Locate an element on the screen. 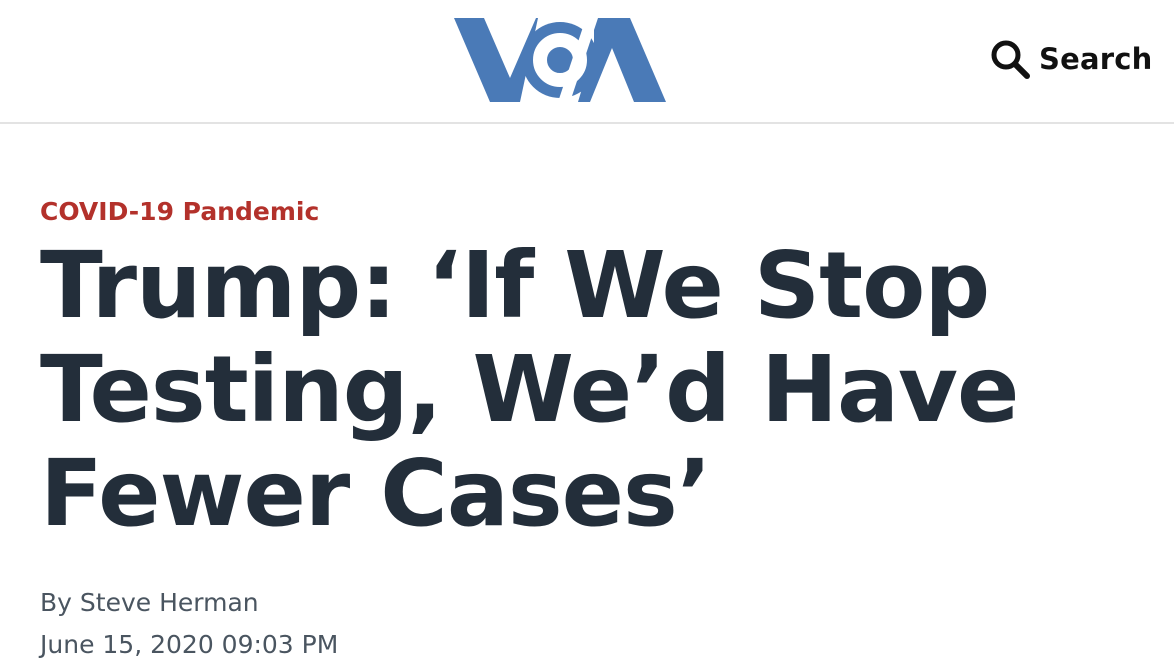  category-link: COVID-19 Pandemic is located at coordinates (179, 212).